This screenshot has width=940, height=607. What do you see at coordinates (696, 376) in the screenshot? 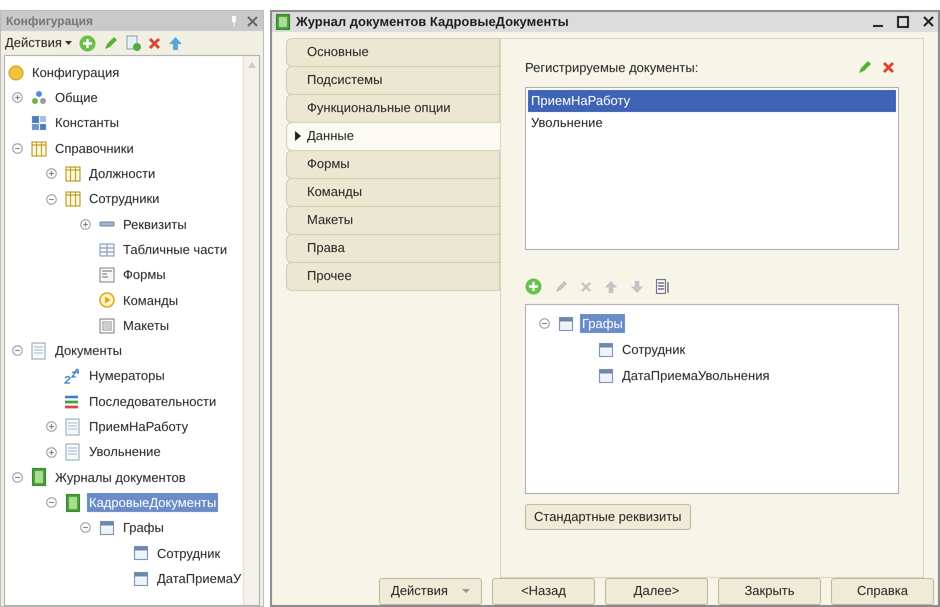
I see `tree-item: ДатаПриемаУвольнения` at bounding box center [696, 376].